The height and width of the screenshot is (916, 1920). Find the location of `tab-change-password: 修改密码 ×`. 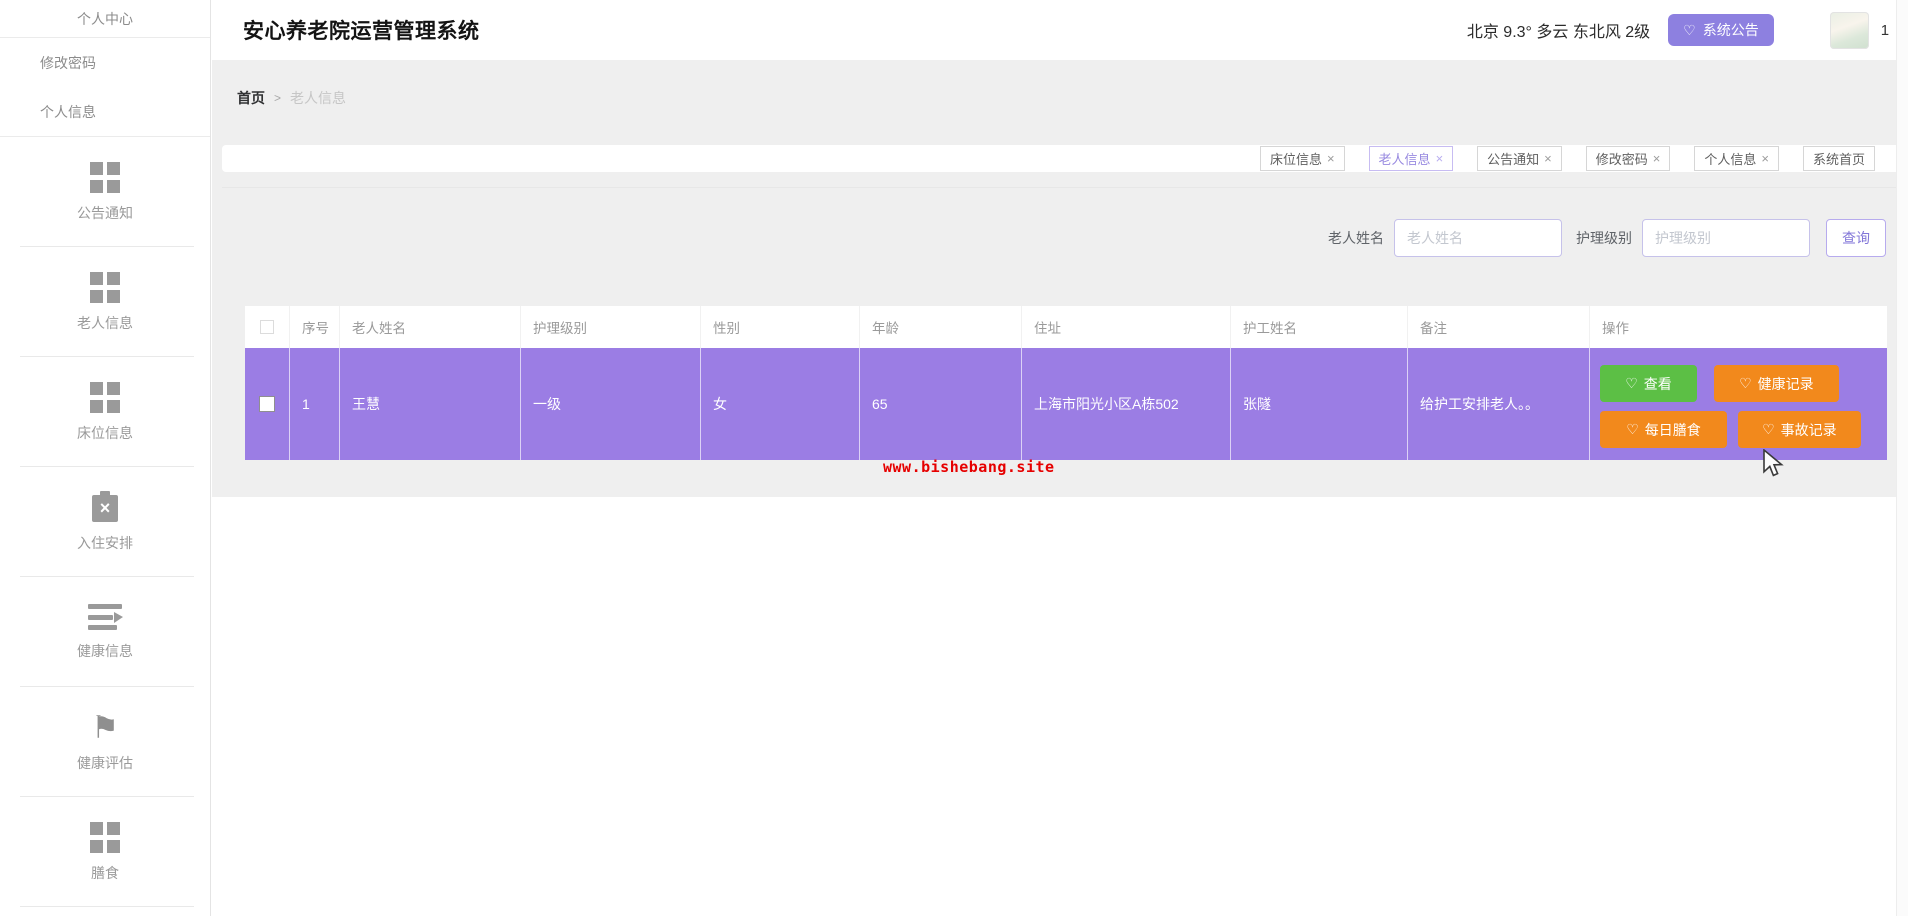

tab-change-password: 修改密码 × is located at coordinates (1628, 158).